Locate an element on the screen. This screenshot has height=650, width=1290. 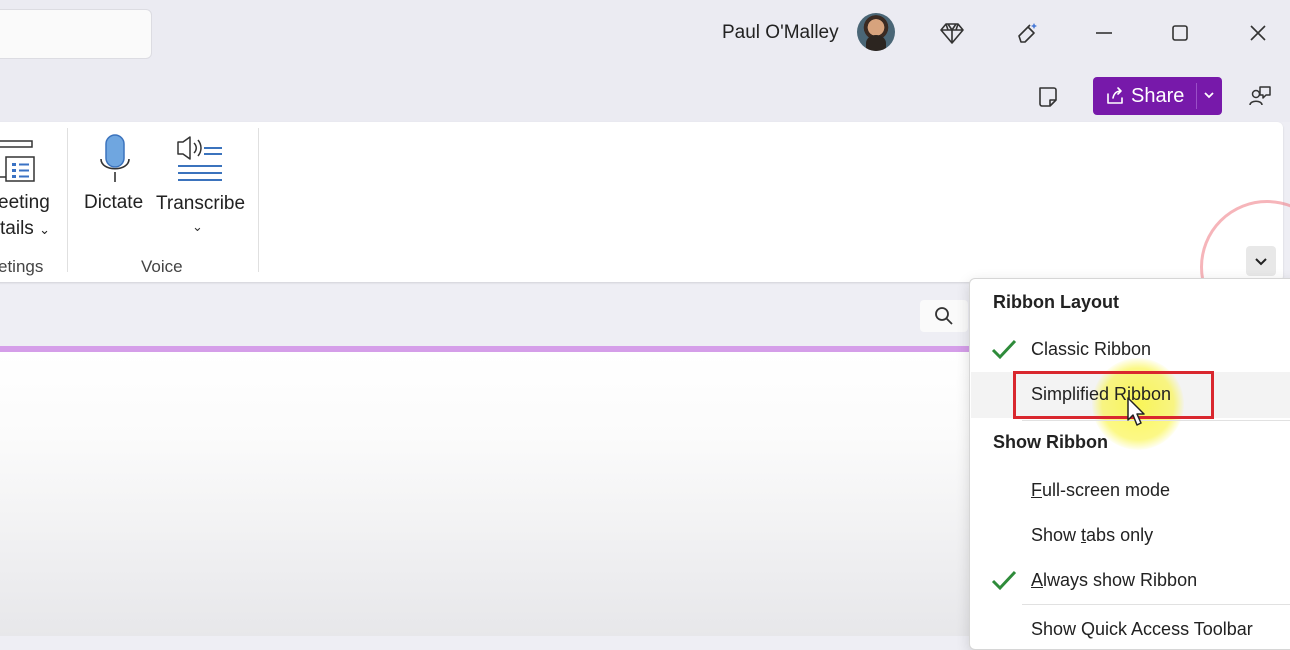
page-search-button is located at coordinates (944, 316).